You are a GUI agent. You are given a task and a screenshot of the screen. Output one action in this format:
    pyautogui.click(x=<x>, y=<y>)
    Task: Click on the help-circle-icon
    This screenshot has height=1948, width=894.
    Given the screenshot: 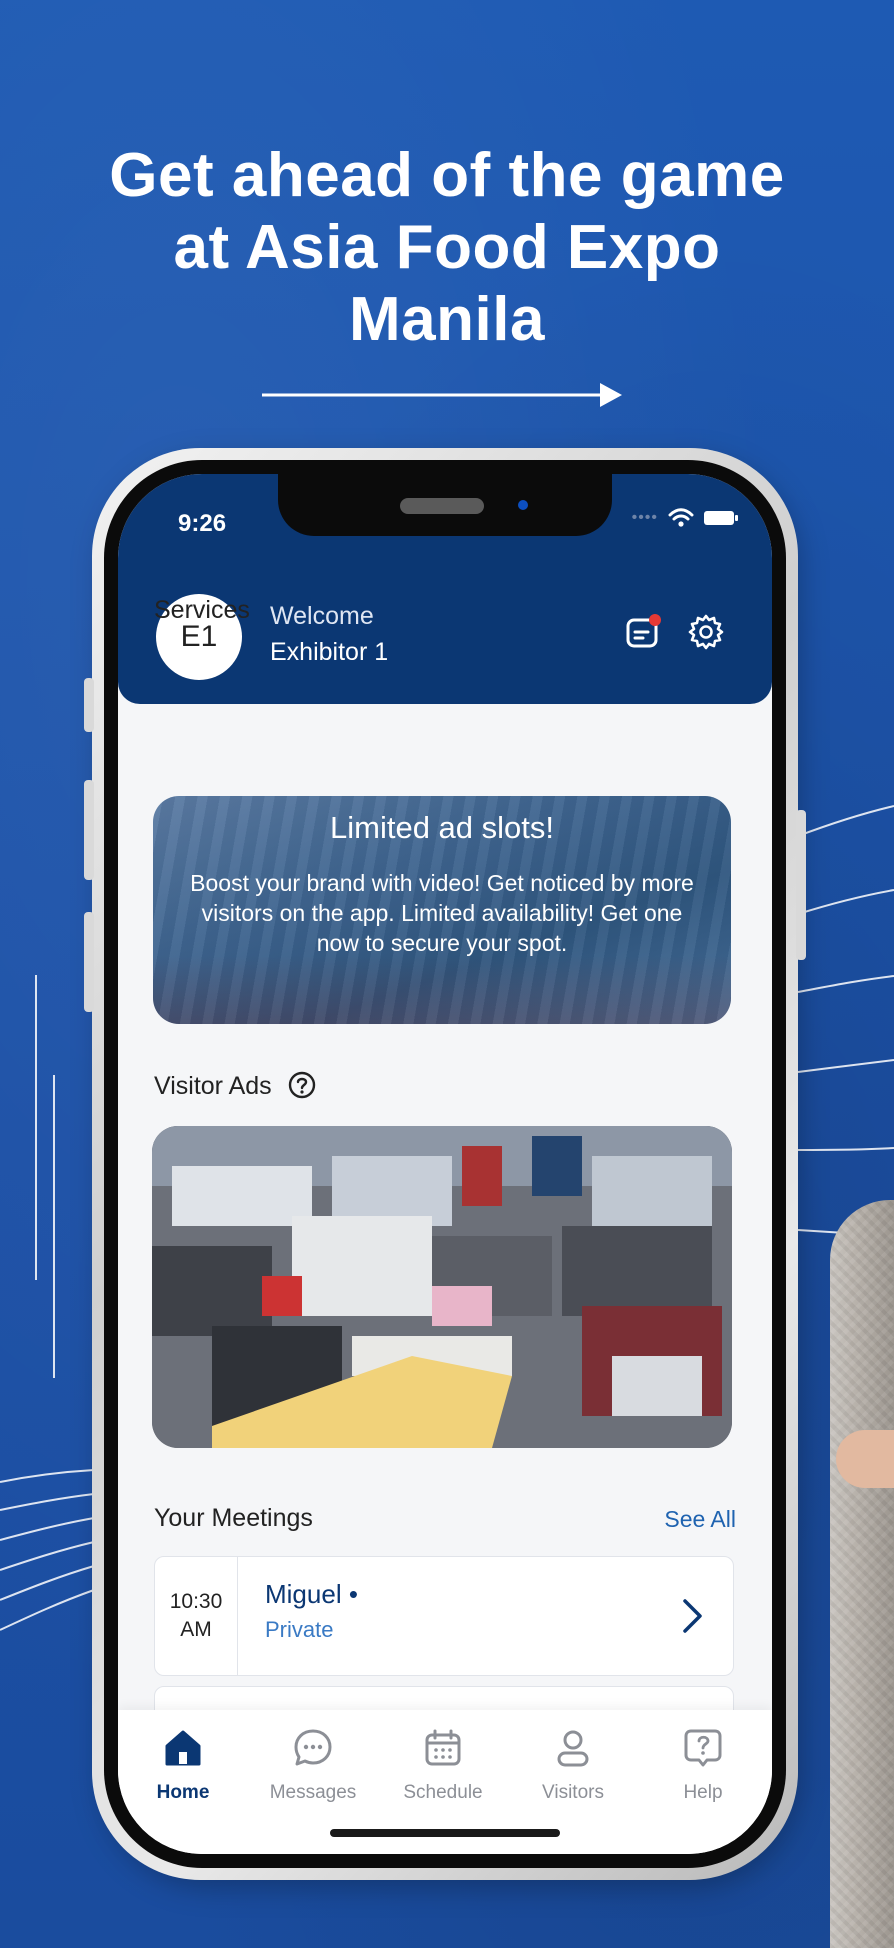 What is the action you would take?
    pyautogui.click(x=302, y=1085)
    